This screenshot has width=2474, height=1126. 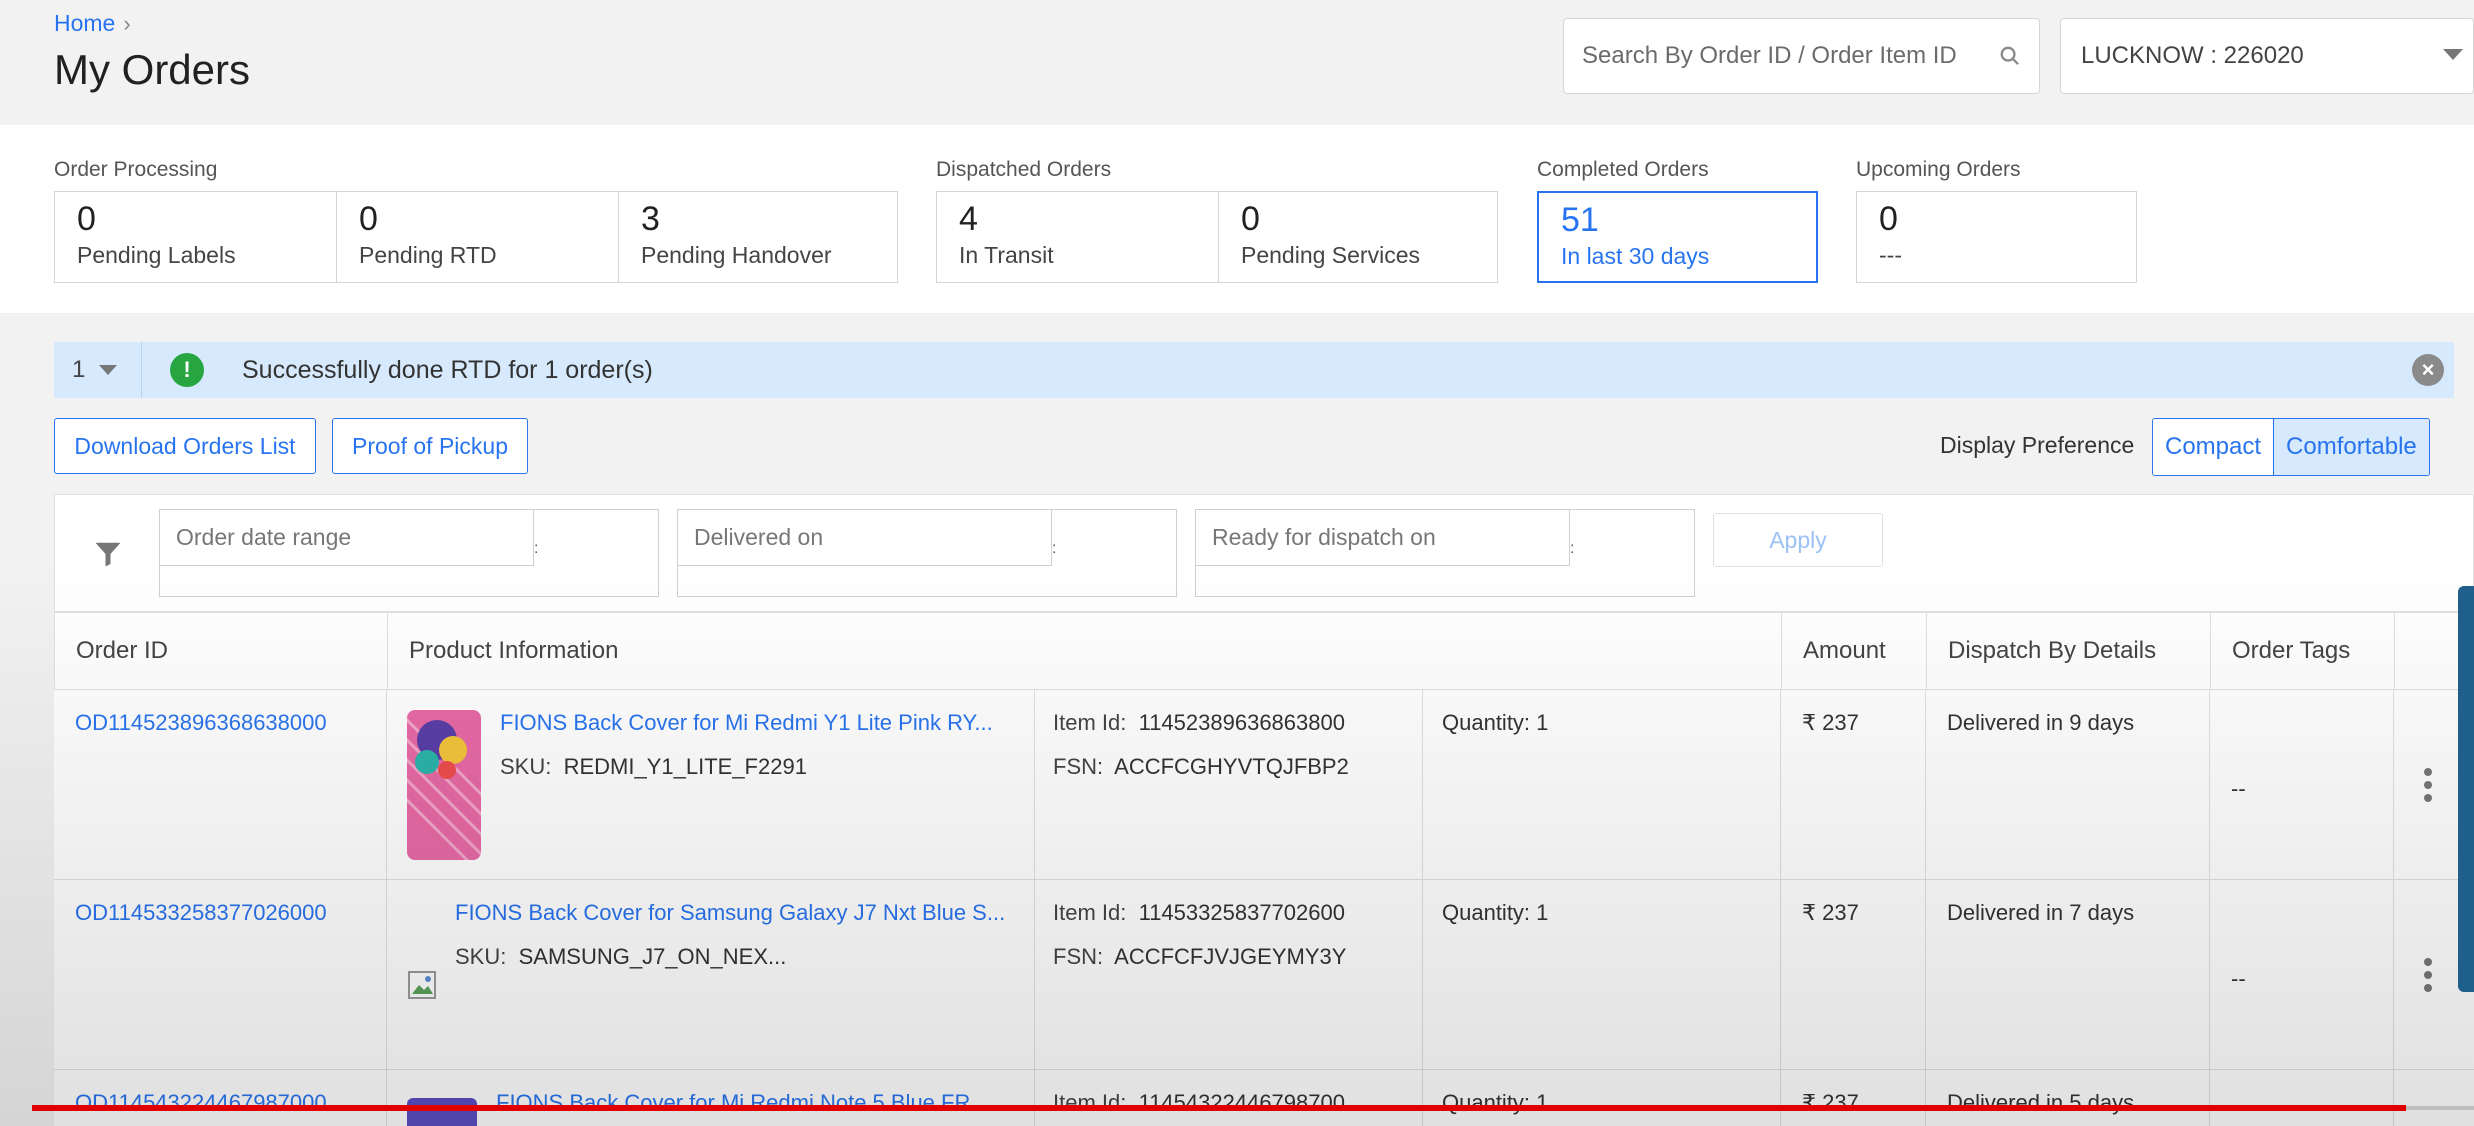 I want to click on delivered-on-placeholder: Delivered on, so click(x=865, y=538).